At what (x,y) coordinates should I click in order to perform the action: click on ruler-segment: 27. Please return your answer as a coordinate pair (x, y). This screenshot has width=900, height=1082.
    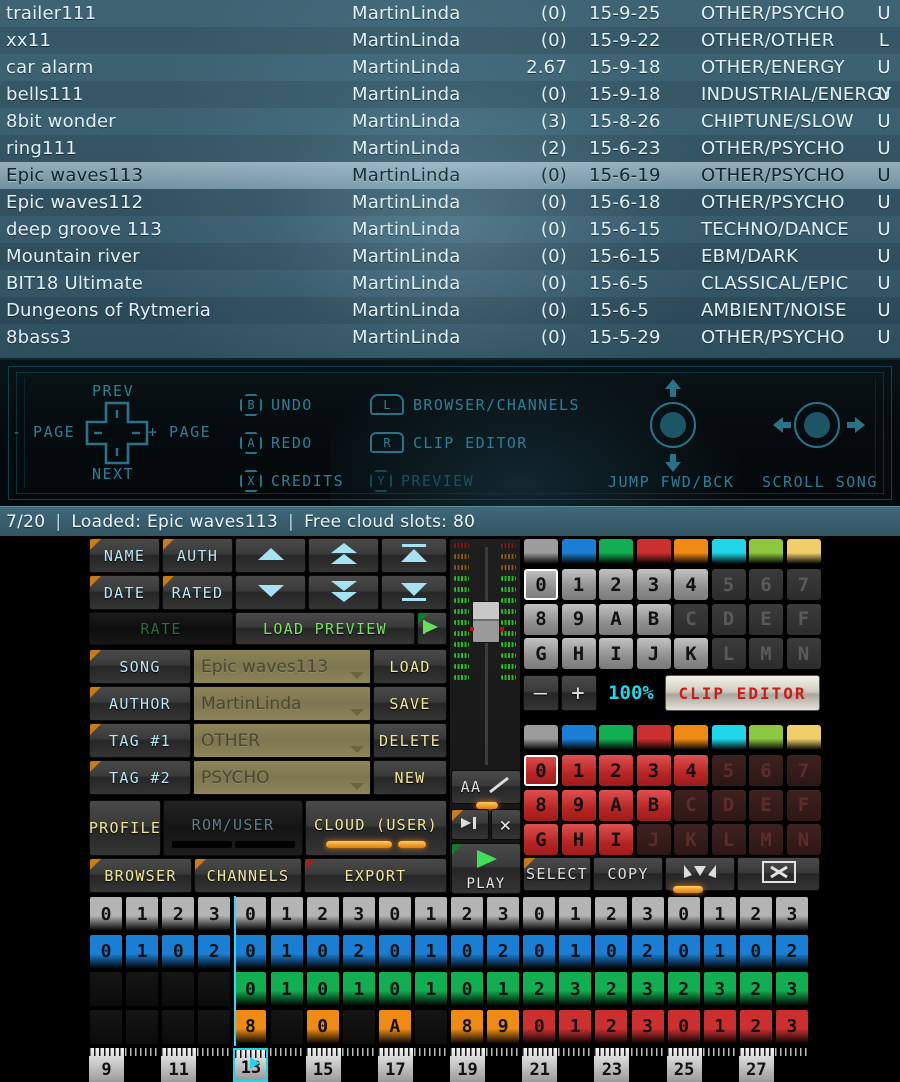
    Looking at the image, I should click on (756, 1065).